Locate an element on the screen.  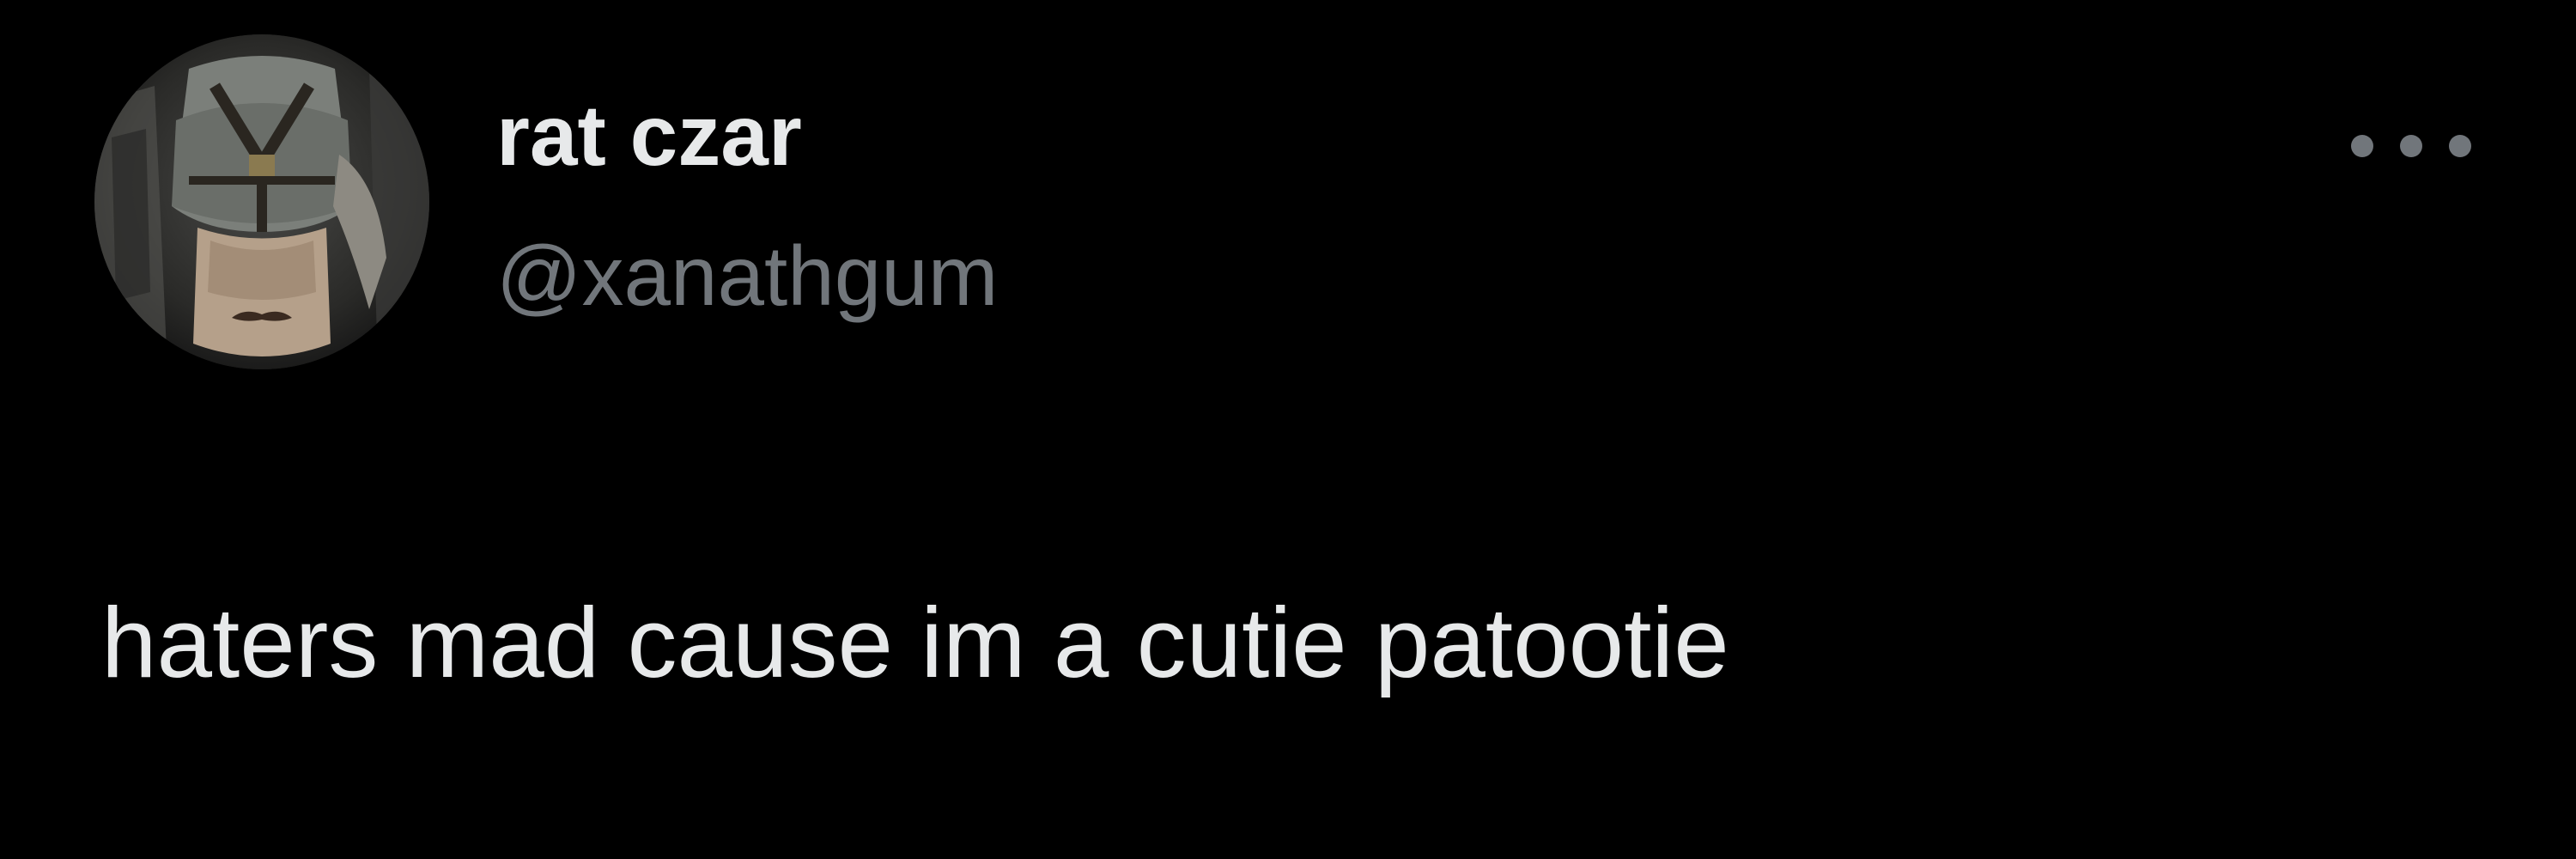
author-handle: @xanathgum is located at coordinates (747, 276).